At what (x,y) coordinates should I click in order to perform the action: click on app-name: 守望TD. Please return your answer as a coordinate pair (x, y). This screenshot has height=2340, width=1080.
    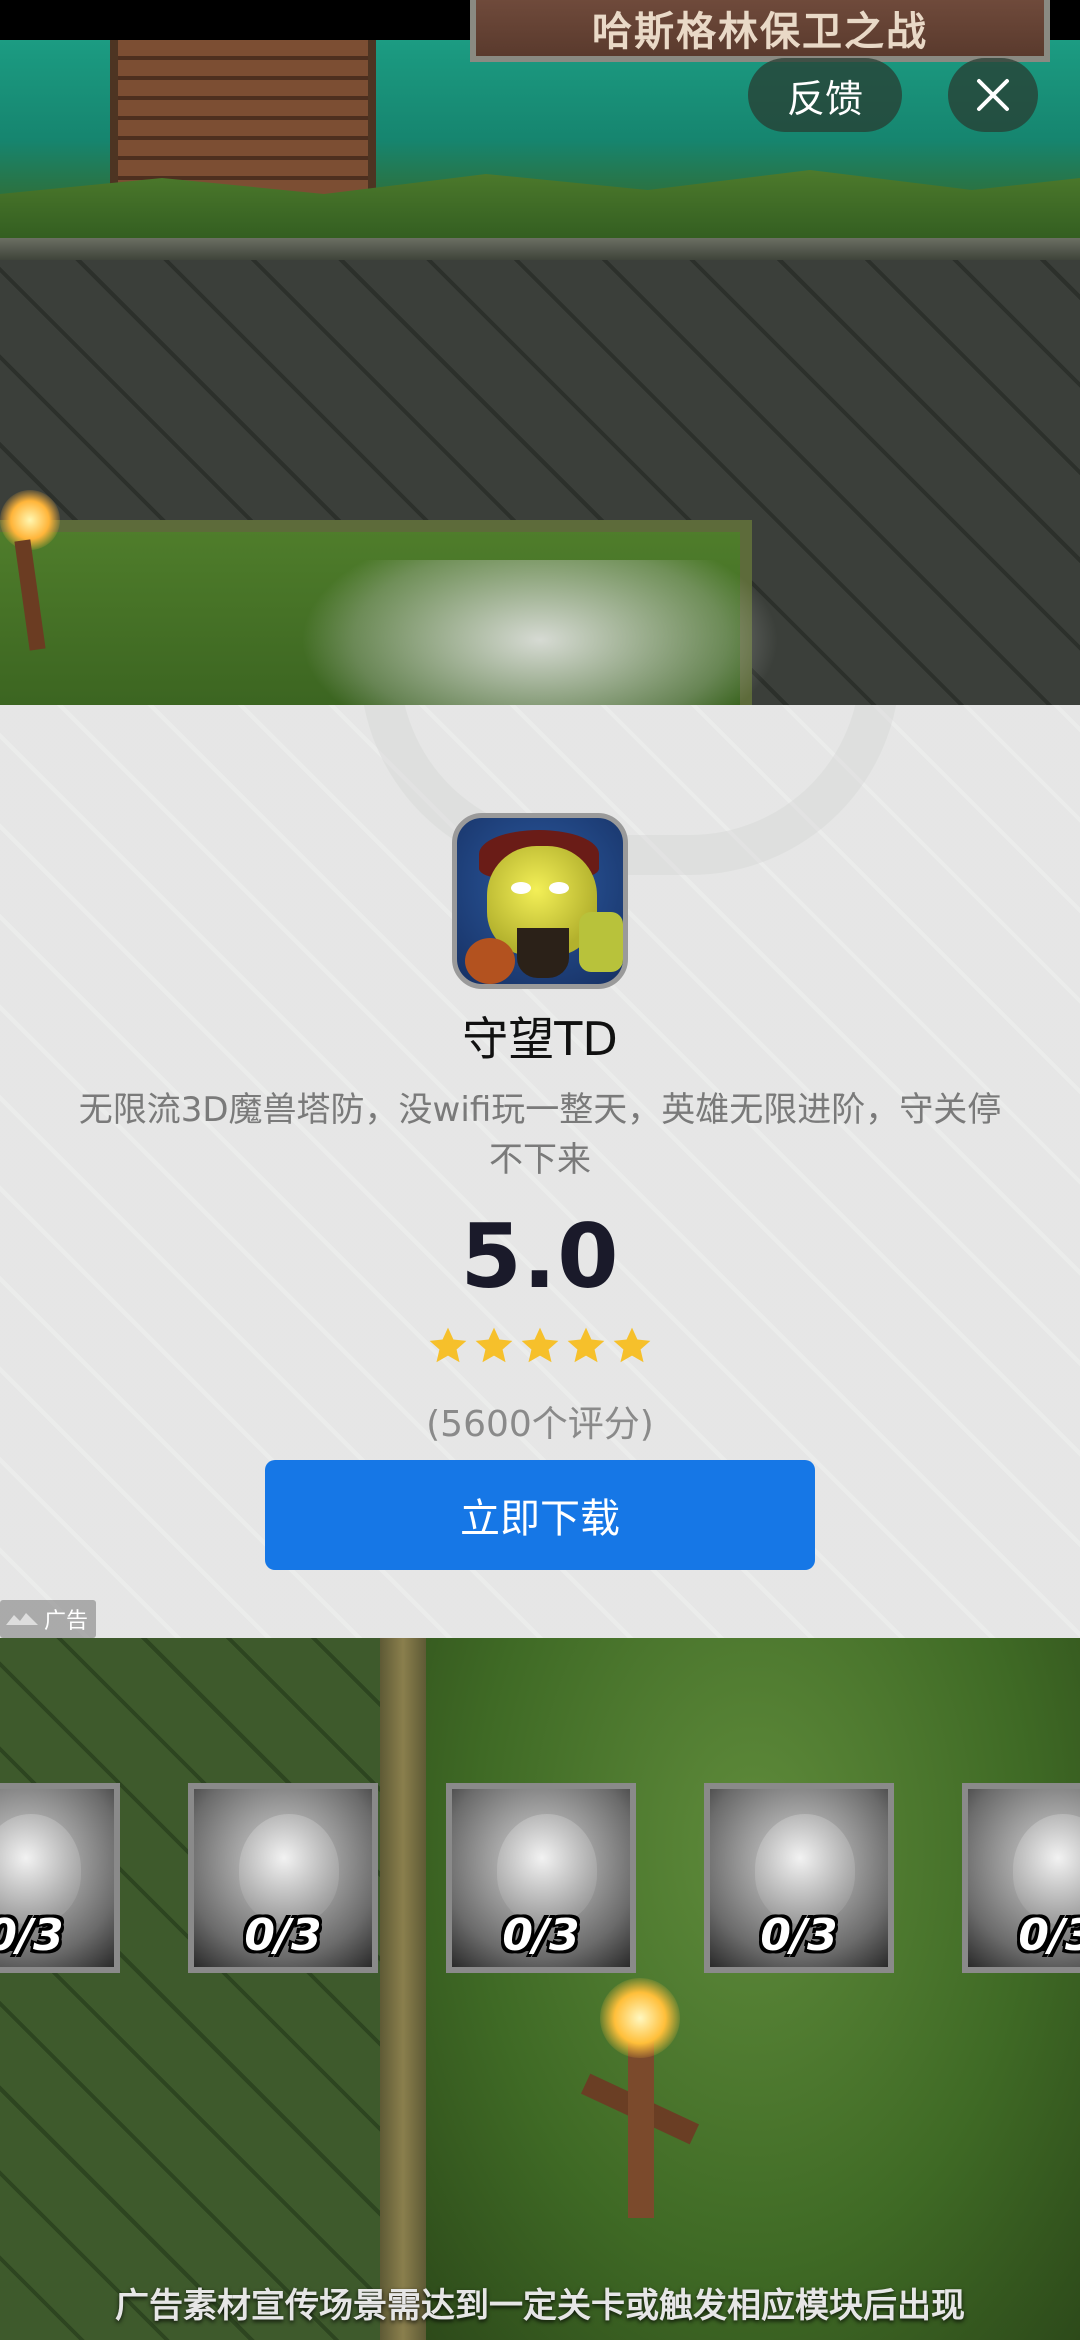
    Looking at the image, I should click on (540, 1039).